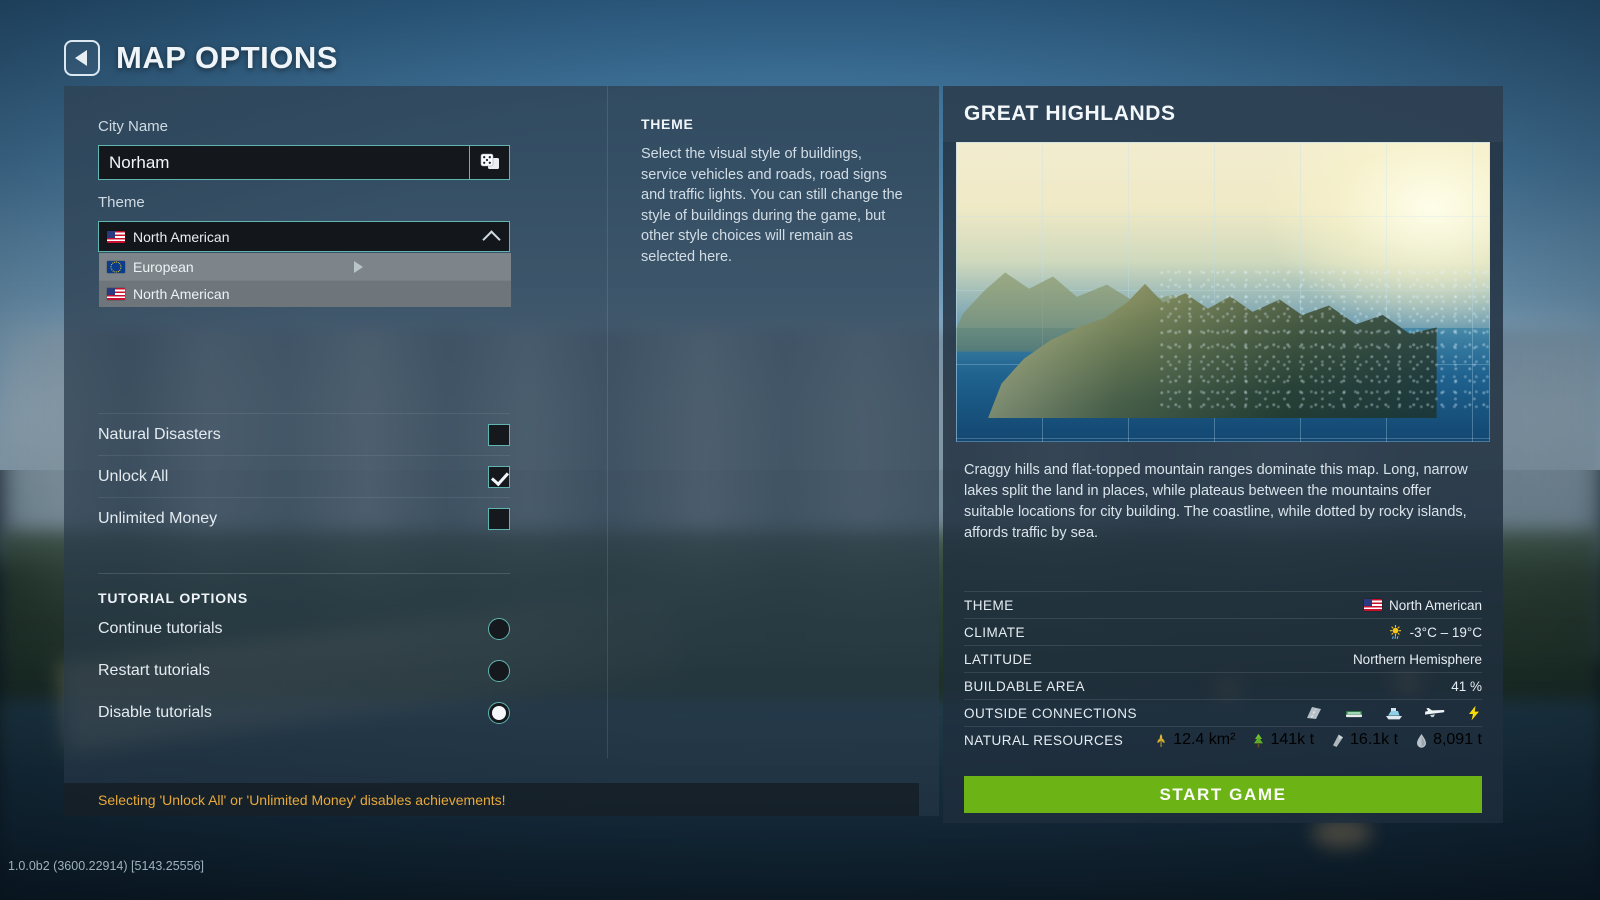 The image size is (1600, 900). Describe the element at coordinates (1395, 631) in the screenshot. I see `sun-rain-icon` at that location.